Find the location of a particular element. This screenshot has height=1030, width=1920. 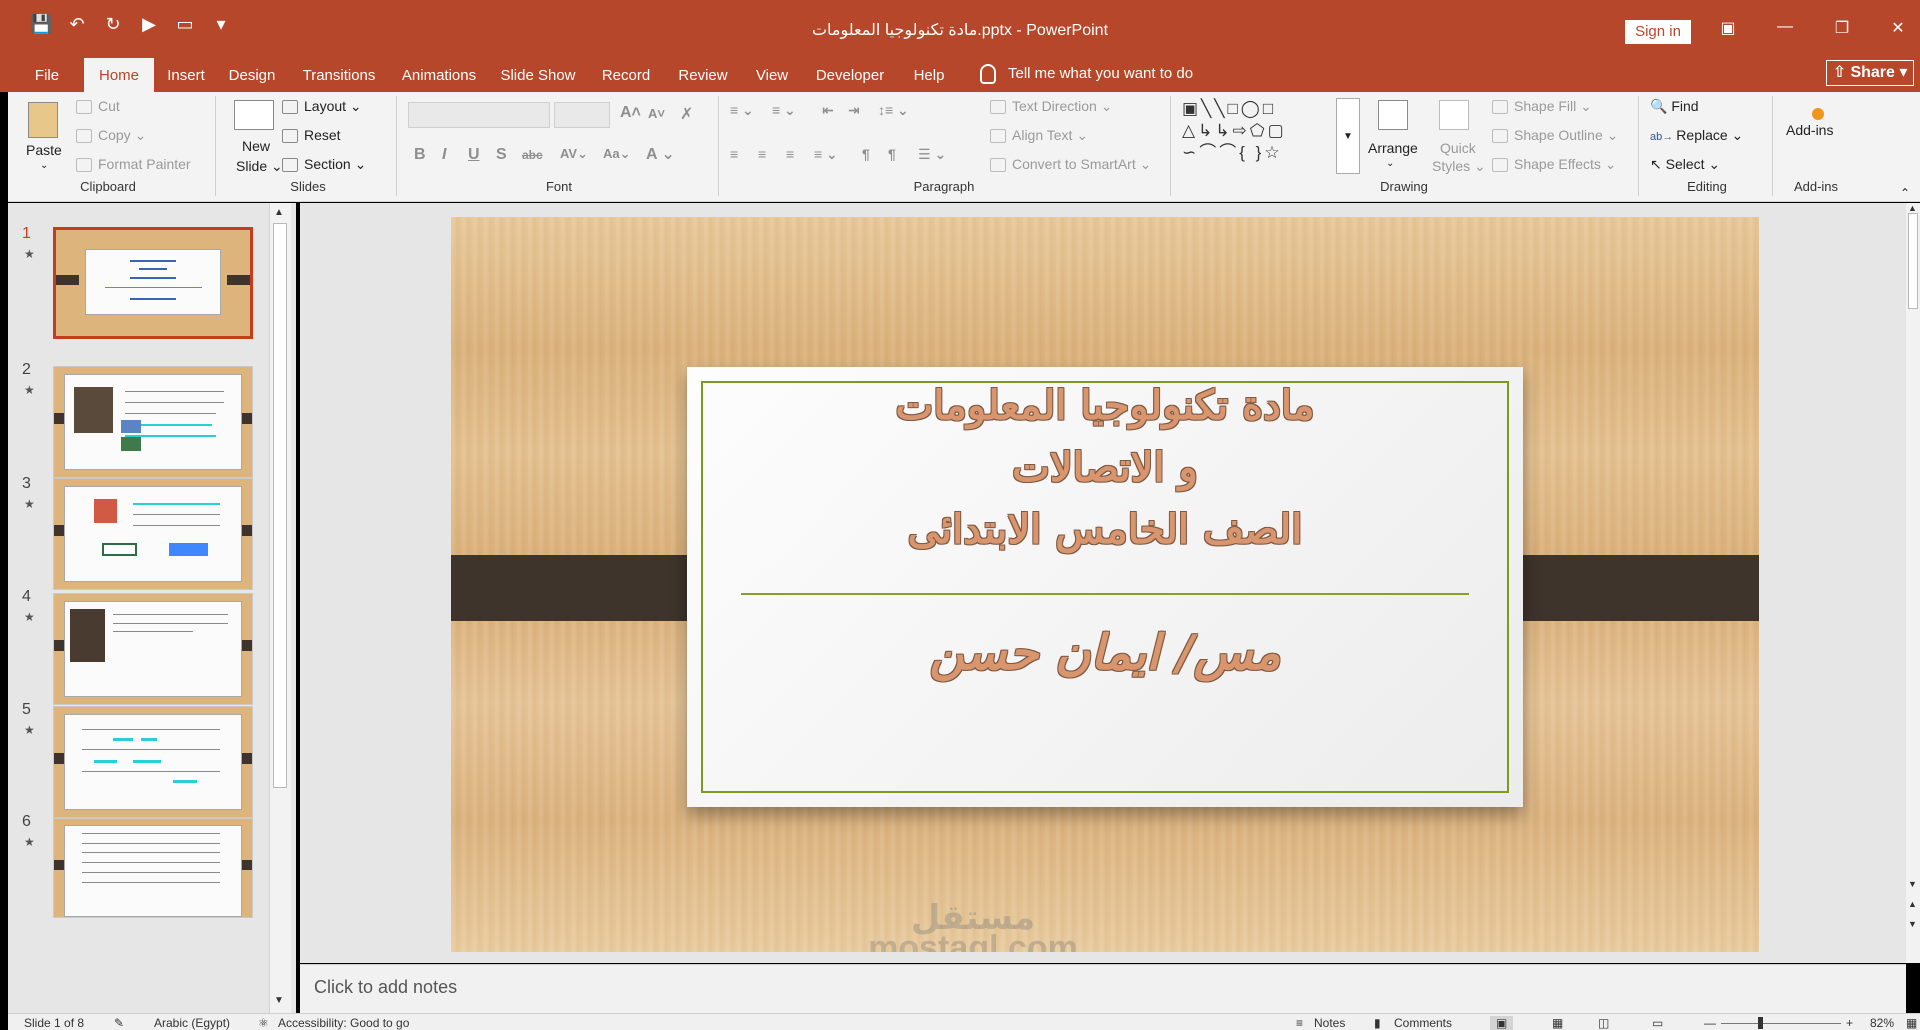

arrange-dropdown-icon: ⌄ is located at coordinates (1390, 163).